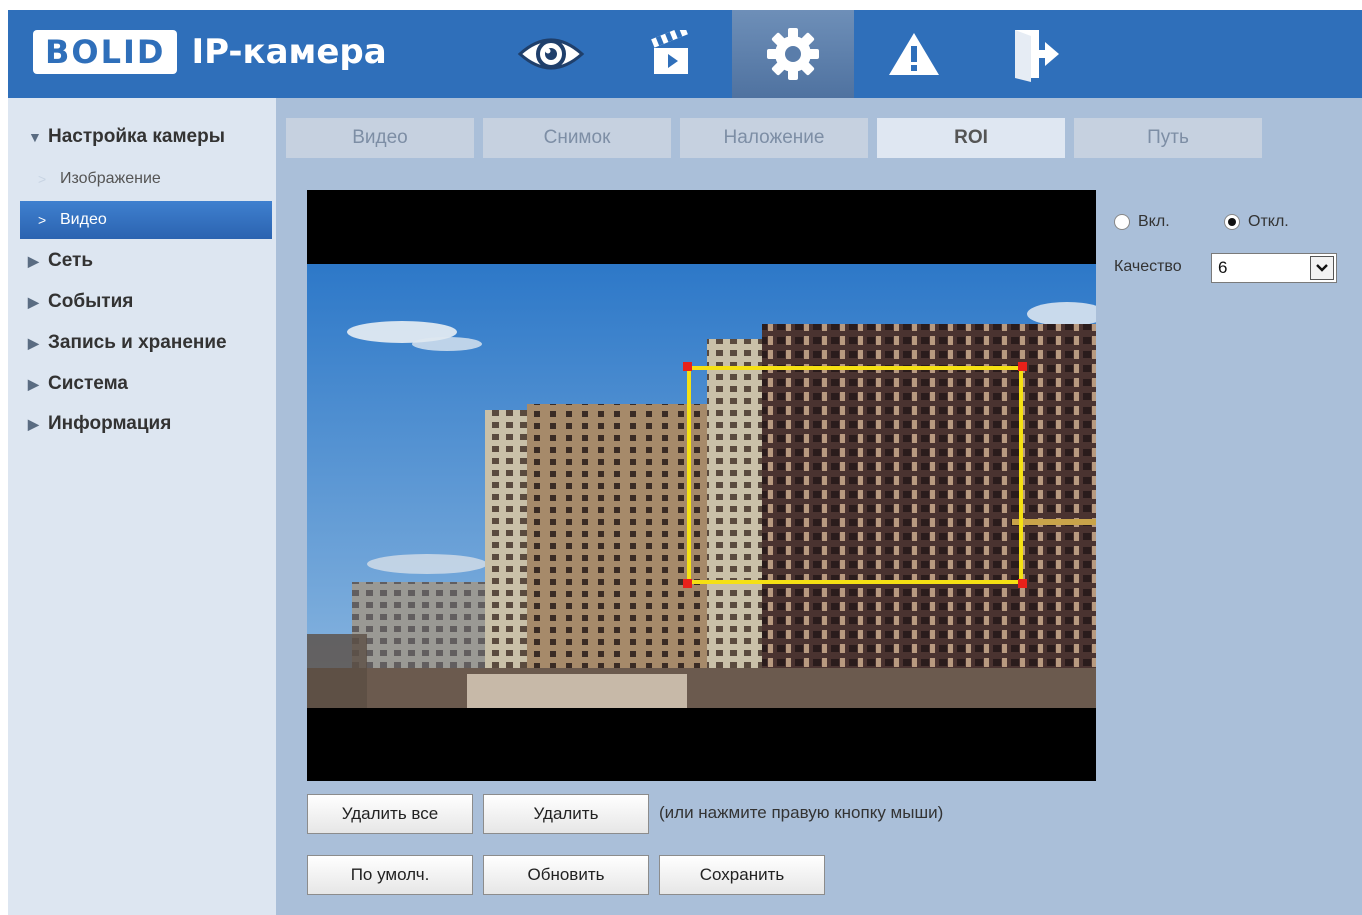  I want to click on nav-alarm, so click(914, 54).